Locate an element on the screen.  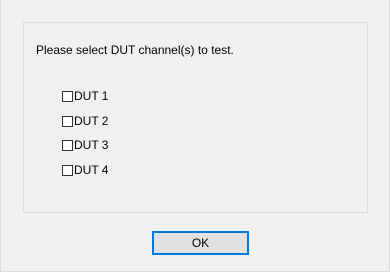
dut1-checkbox: DUT 1 is located at coordinates (85, 96).